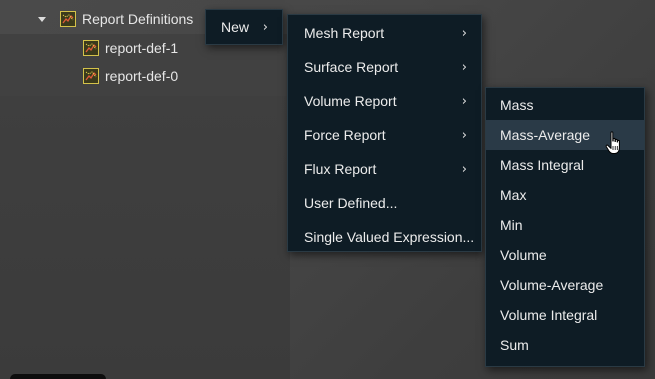 Image resolution: width=655 pixels, height=379 pixels. What do you see at coordinates (142, 48) in the screenshot?
I see `tree-item-label: report-def-1` at bounding box center [142, 48].